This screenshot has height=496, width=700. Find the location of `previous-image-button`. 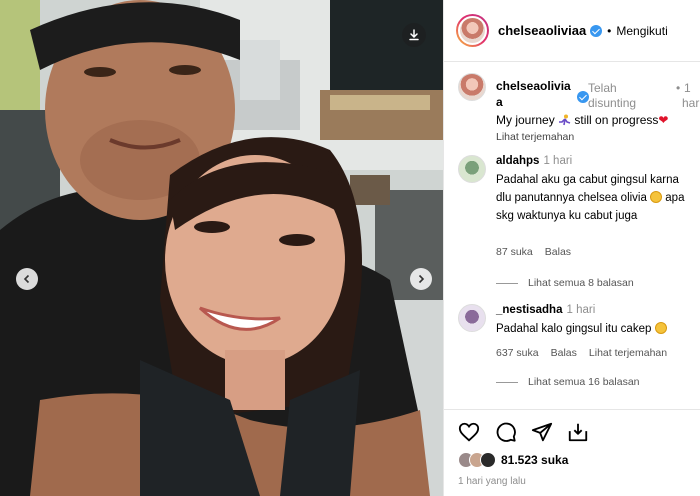

previous-image-button is located at coordinates (27, 279).